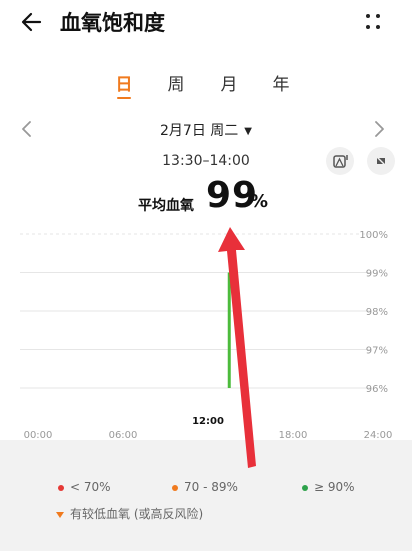 The image size is (412, 551). What do you see at coordinates (373, 22) in the screenshot?
I see `more-dots-icon` at bounding box center [373, 22].